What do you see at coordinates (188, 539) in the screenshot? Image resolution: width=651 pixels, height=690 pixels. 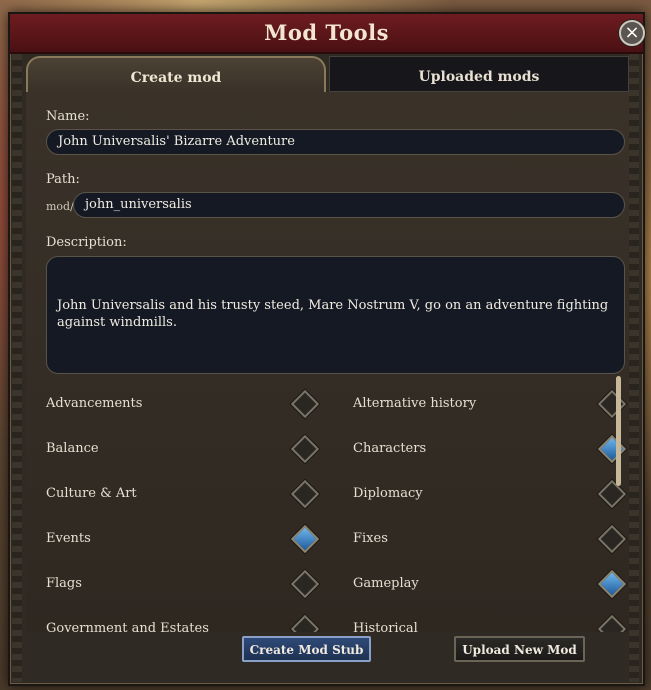 I see `tag-events: Events` at bounding box center [188, 539].